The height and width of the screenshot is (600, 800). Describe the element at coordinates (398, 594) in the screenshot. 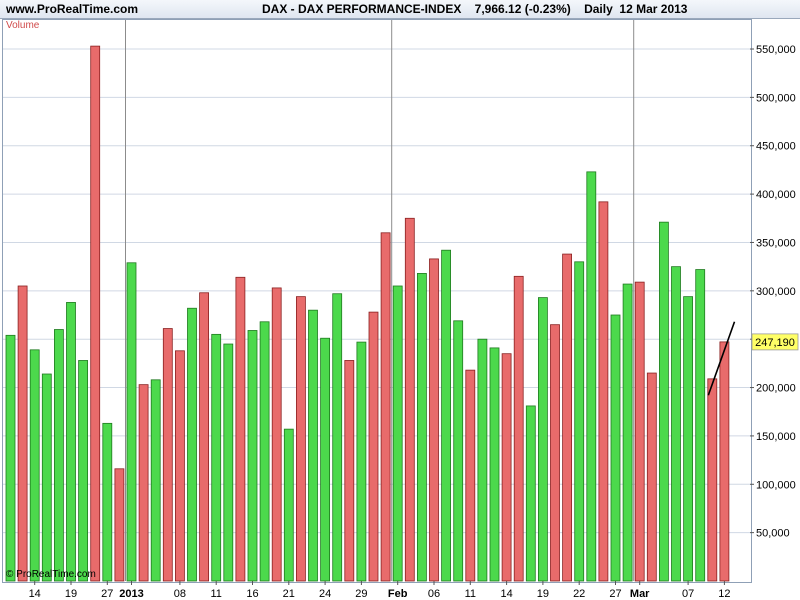

I see `x-tick-label: Feb` at that location.